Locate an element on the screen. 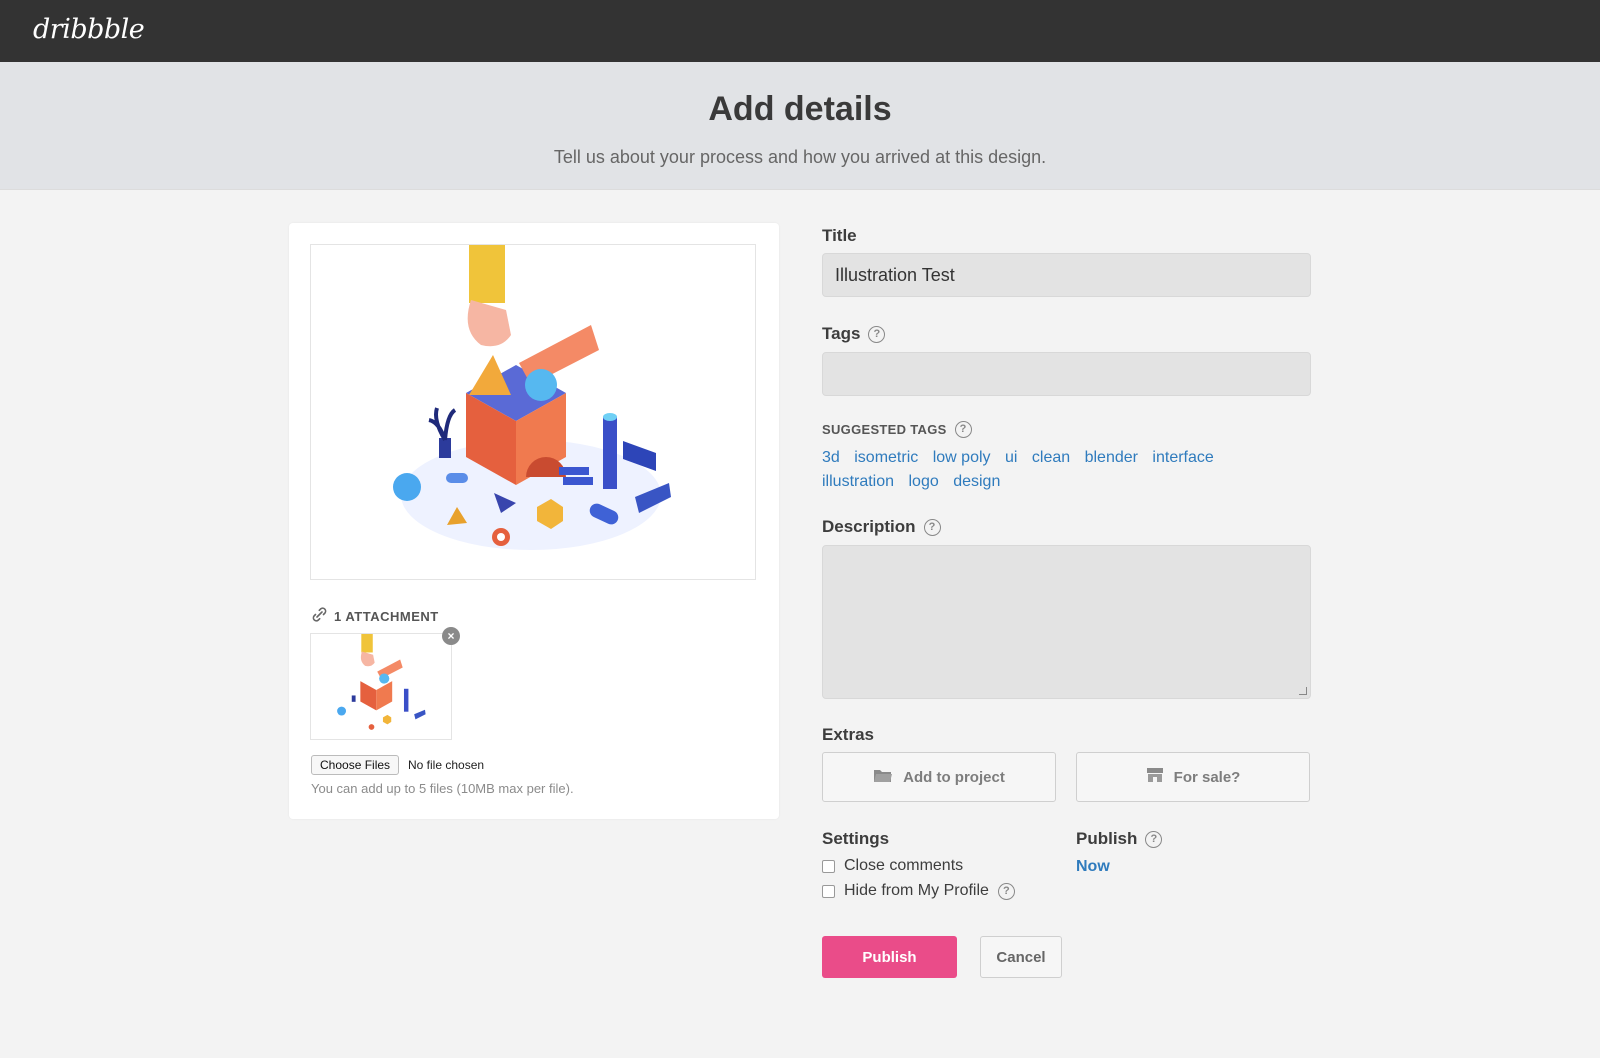  extras-label: Extras is located at coordinates (848, 735).